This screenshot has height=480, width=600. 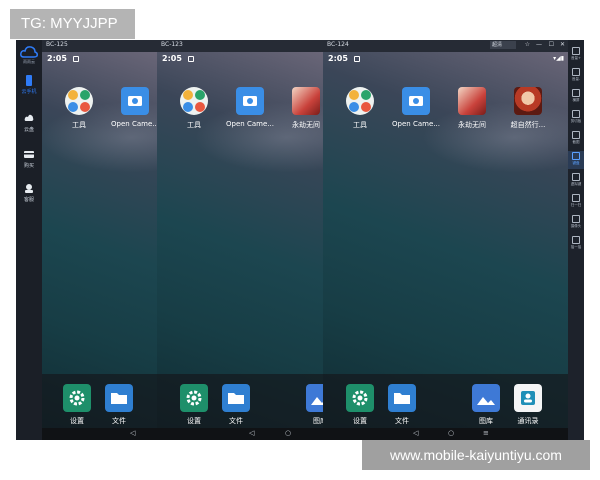 What do you see at coordinates (445, 46) in the screenshot?
I see `phone-titlebar: BC-124 超清 ☆ — ☐ ✕` at bounding box center [445, 46].